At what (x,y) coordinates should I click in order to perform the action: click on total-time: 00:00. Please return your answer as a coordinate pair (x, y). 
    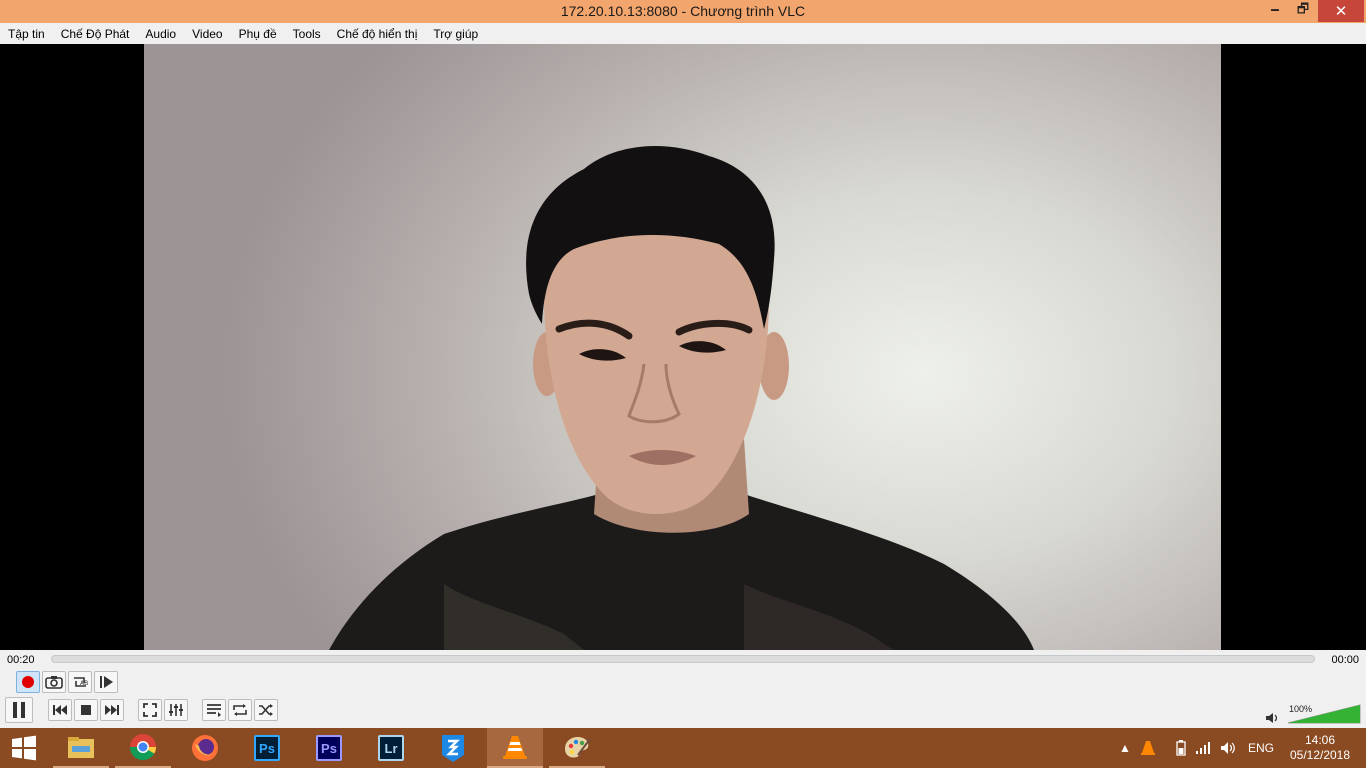
    Looking at the image, I should click on (1345, 660).